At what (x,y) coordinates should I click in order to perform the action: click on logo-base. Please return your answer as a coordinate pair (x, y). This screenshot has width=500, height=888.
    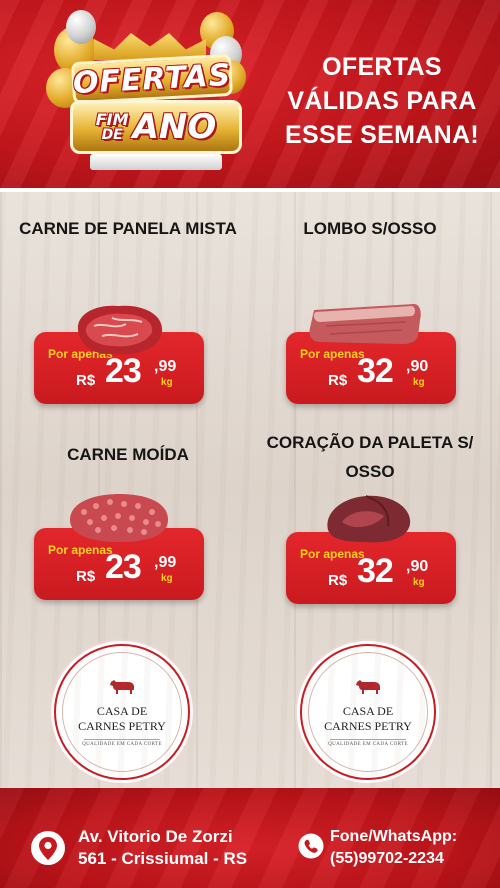
    Looking at the image, I should click on (156, 162).